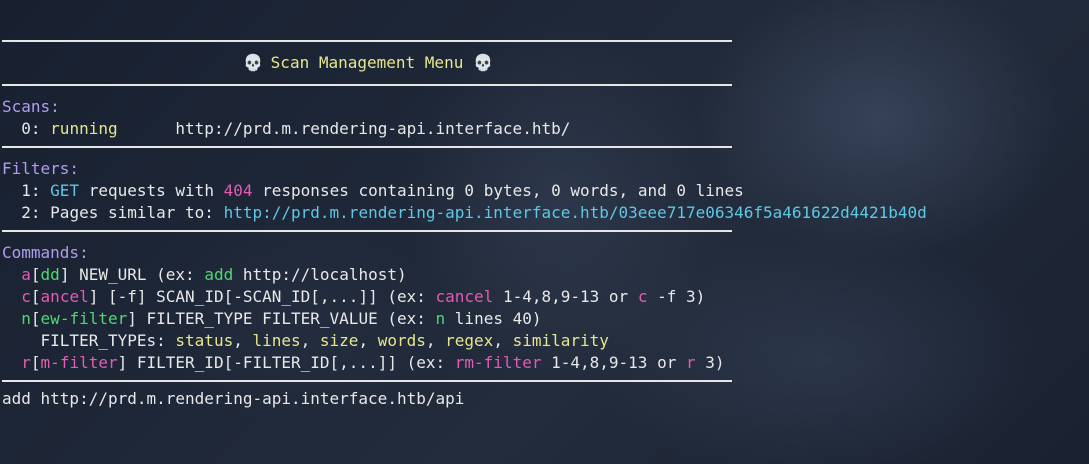 The width and height of the screenshot is (1089, 464). Describe the element at coordinates (31, 128) in the screenshot. I see `scan-index: 0:` at that location.